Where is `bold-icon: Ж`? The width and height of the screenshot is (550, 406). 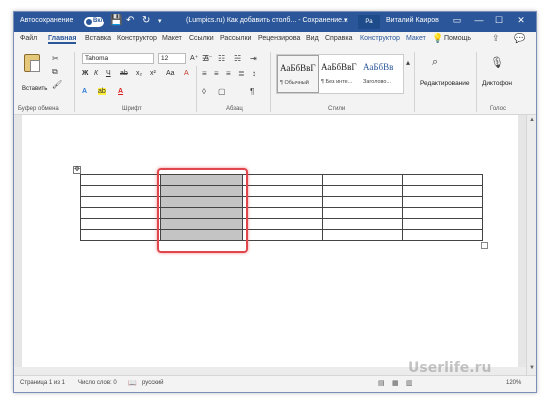 bold-icon: Ж is located at coordinates (85, 73).